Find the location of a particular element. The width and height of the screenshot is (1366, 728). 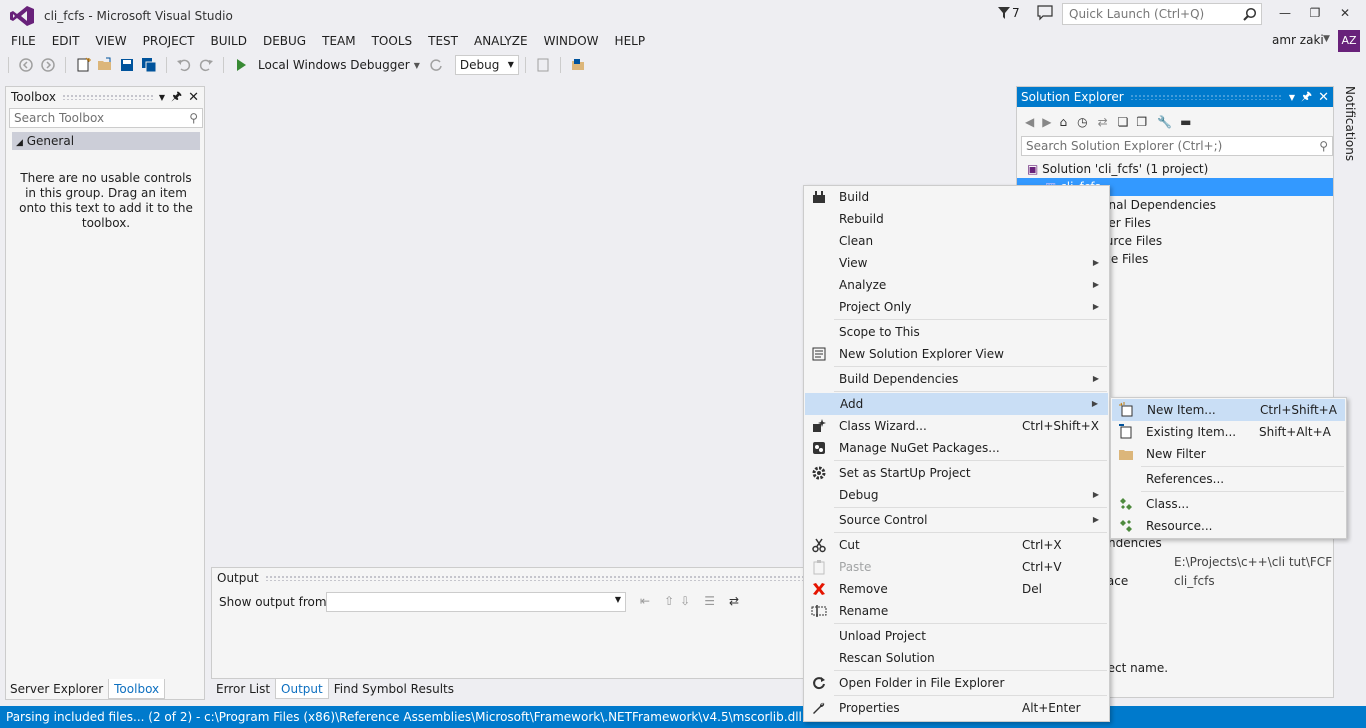

tab-output: Output is located at coordinates (302, 689).